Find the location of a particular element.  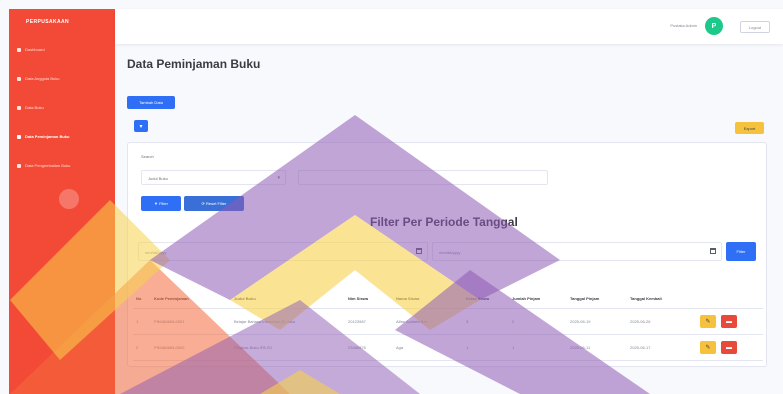

table-cell: Alfan Auliarta Bar is located at coordinates (411, 321).